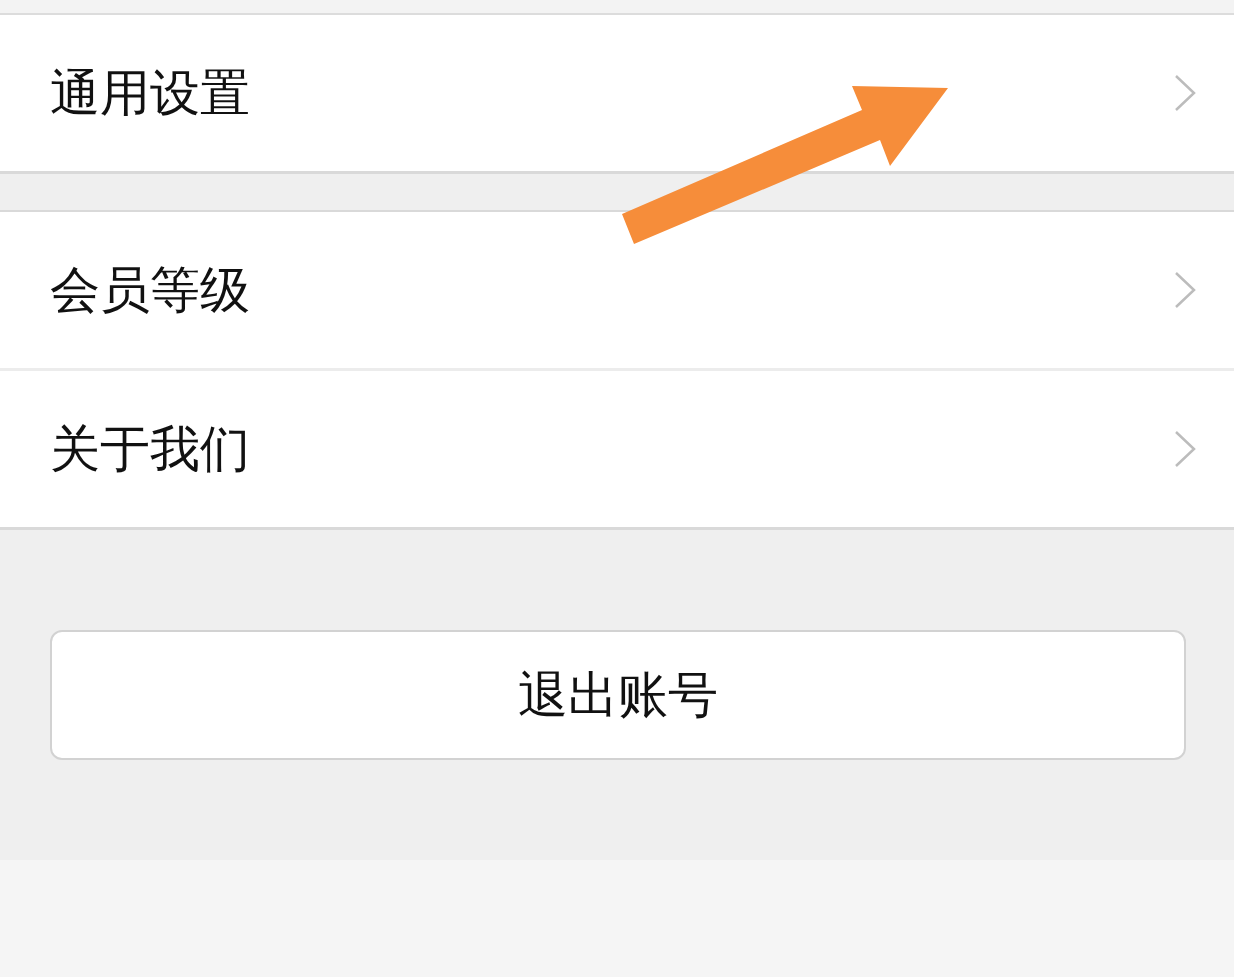 The image size is (1234, 977). I want to click on row-label: 会员等级, so click(150, 290).